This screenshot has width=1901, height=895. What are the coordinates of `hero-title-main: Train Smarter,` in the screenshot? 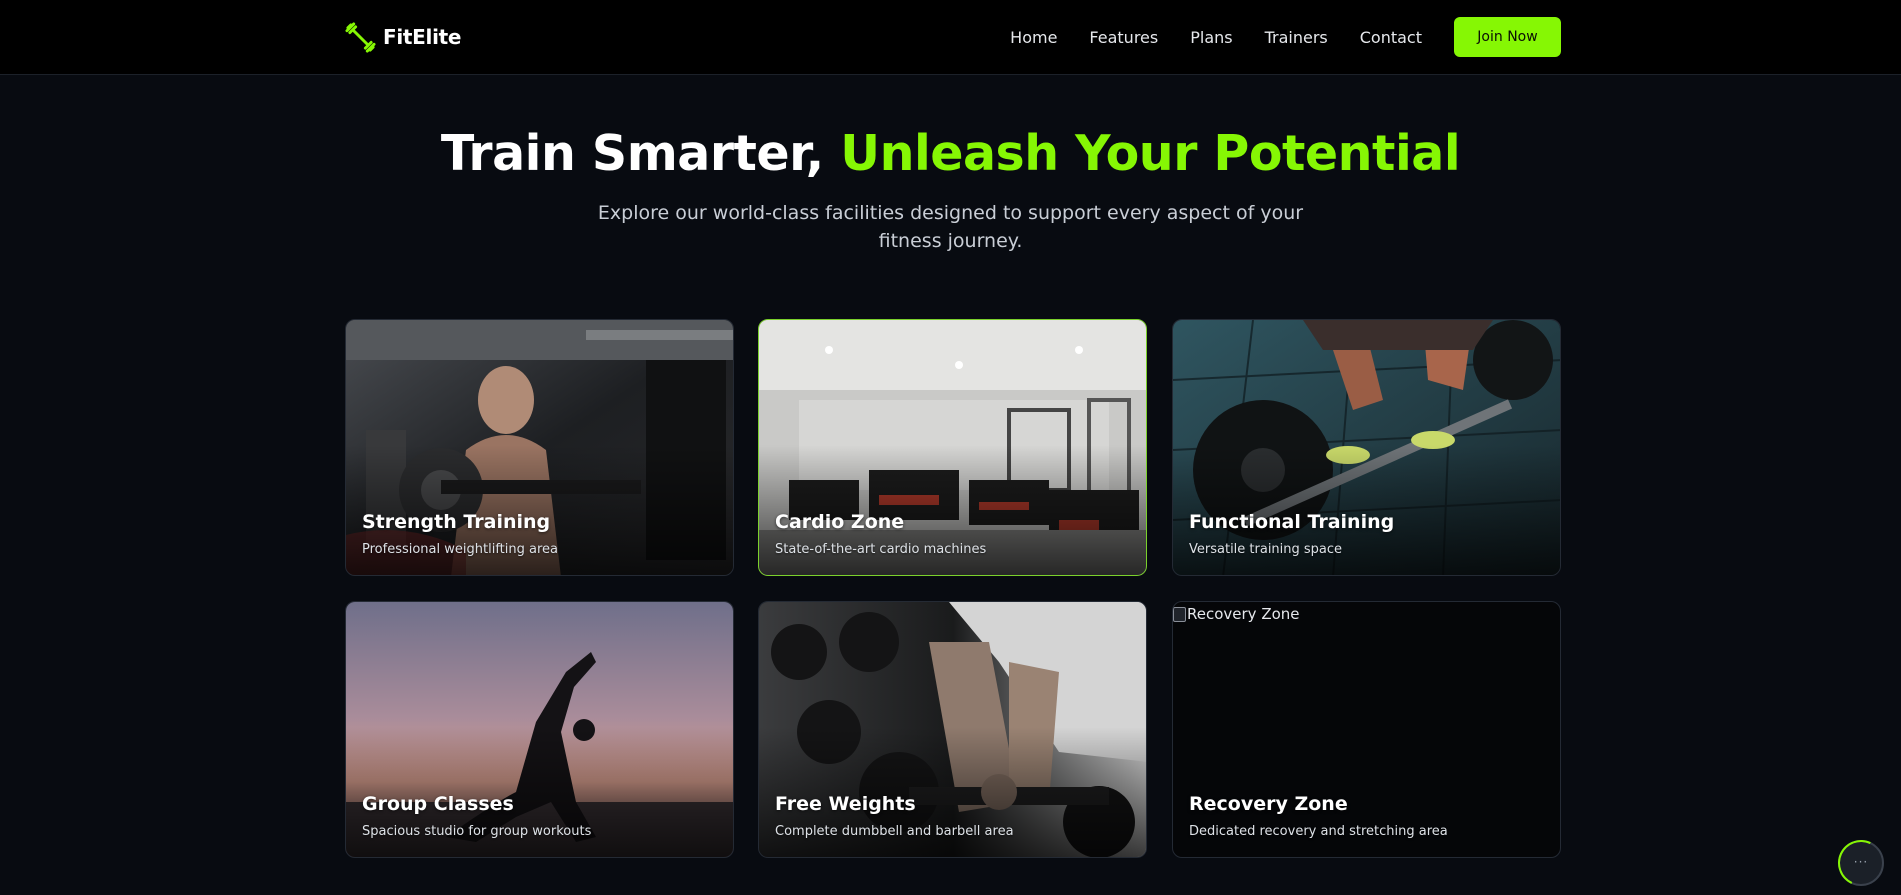 It's located at (640, 153).